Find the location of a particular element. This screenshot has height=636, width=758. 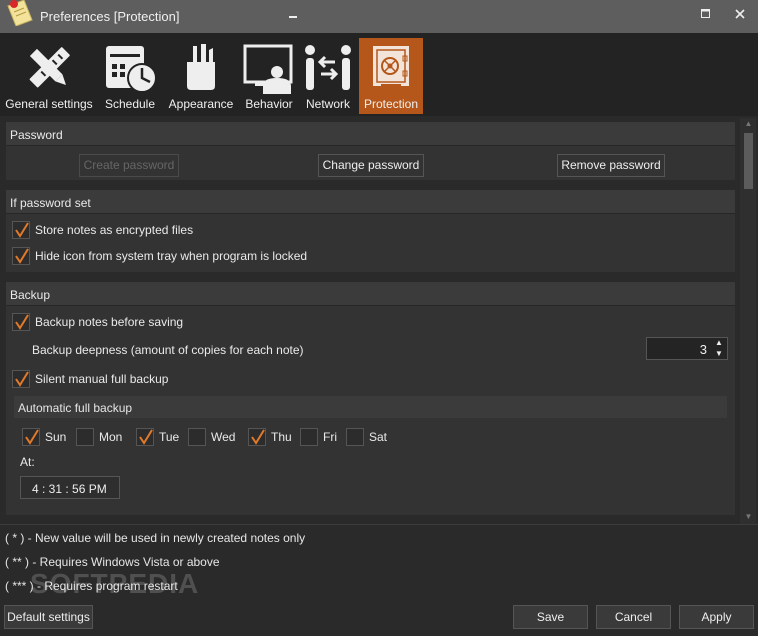

scroll-down-arrow-icon: ▼ is located at coordinates (748, 517).